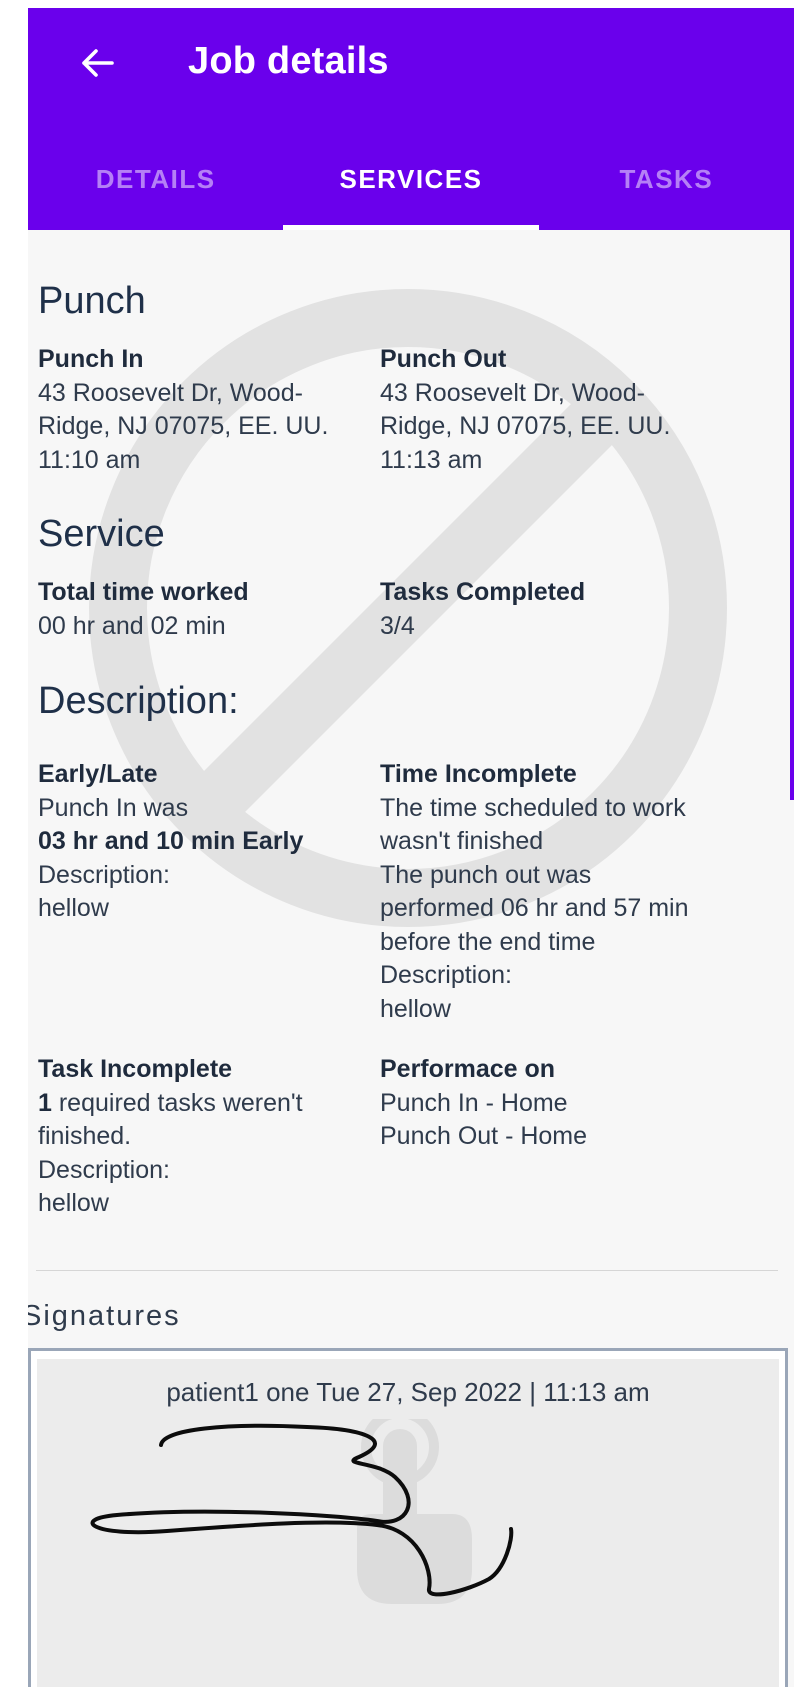 The height and width of the screenshot is (1687, 794). I want to click on early-late-desc-label: Description:, so click(104, 874).